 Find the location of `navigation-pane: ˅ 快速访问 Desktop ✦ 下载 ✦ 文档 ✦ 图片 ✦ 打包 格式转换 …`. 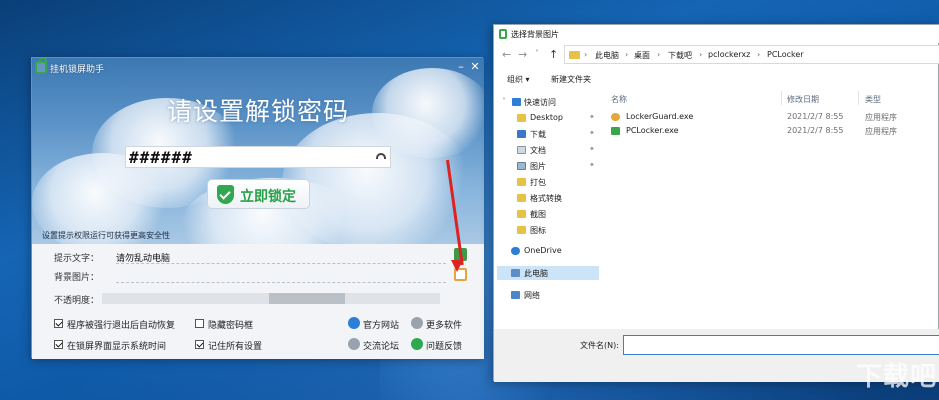

navigation-pane: ˅ 快速访问 Desktop ✦ 下载 ✦ 文档 ✦ 图片 ✦ 打包 格式转换 … is located at coordinates (546, 209).